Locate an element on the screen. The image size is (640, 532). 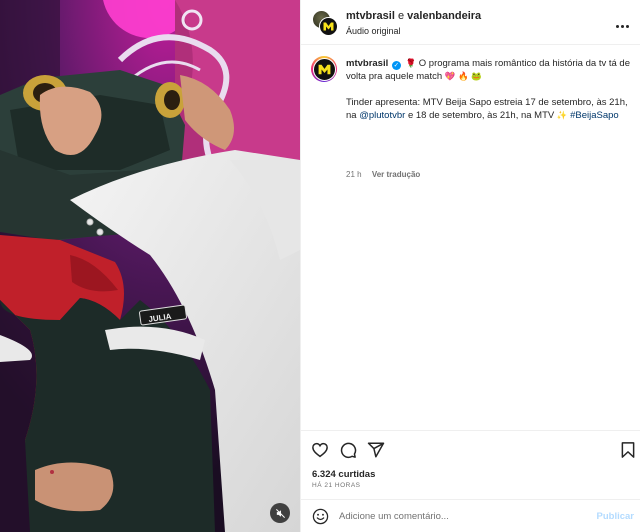
more-options-icon is located at coordinates (623, 21).